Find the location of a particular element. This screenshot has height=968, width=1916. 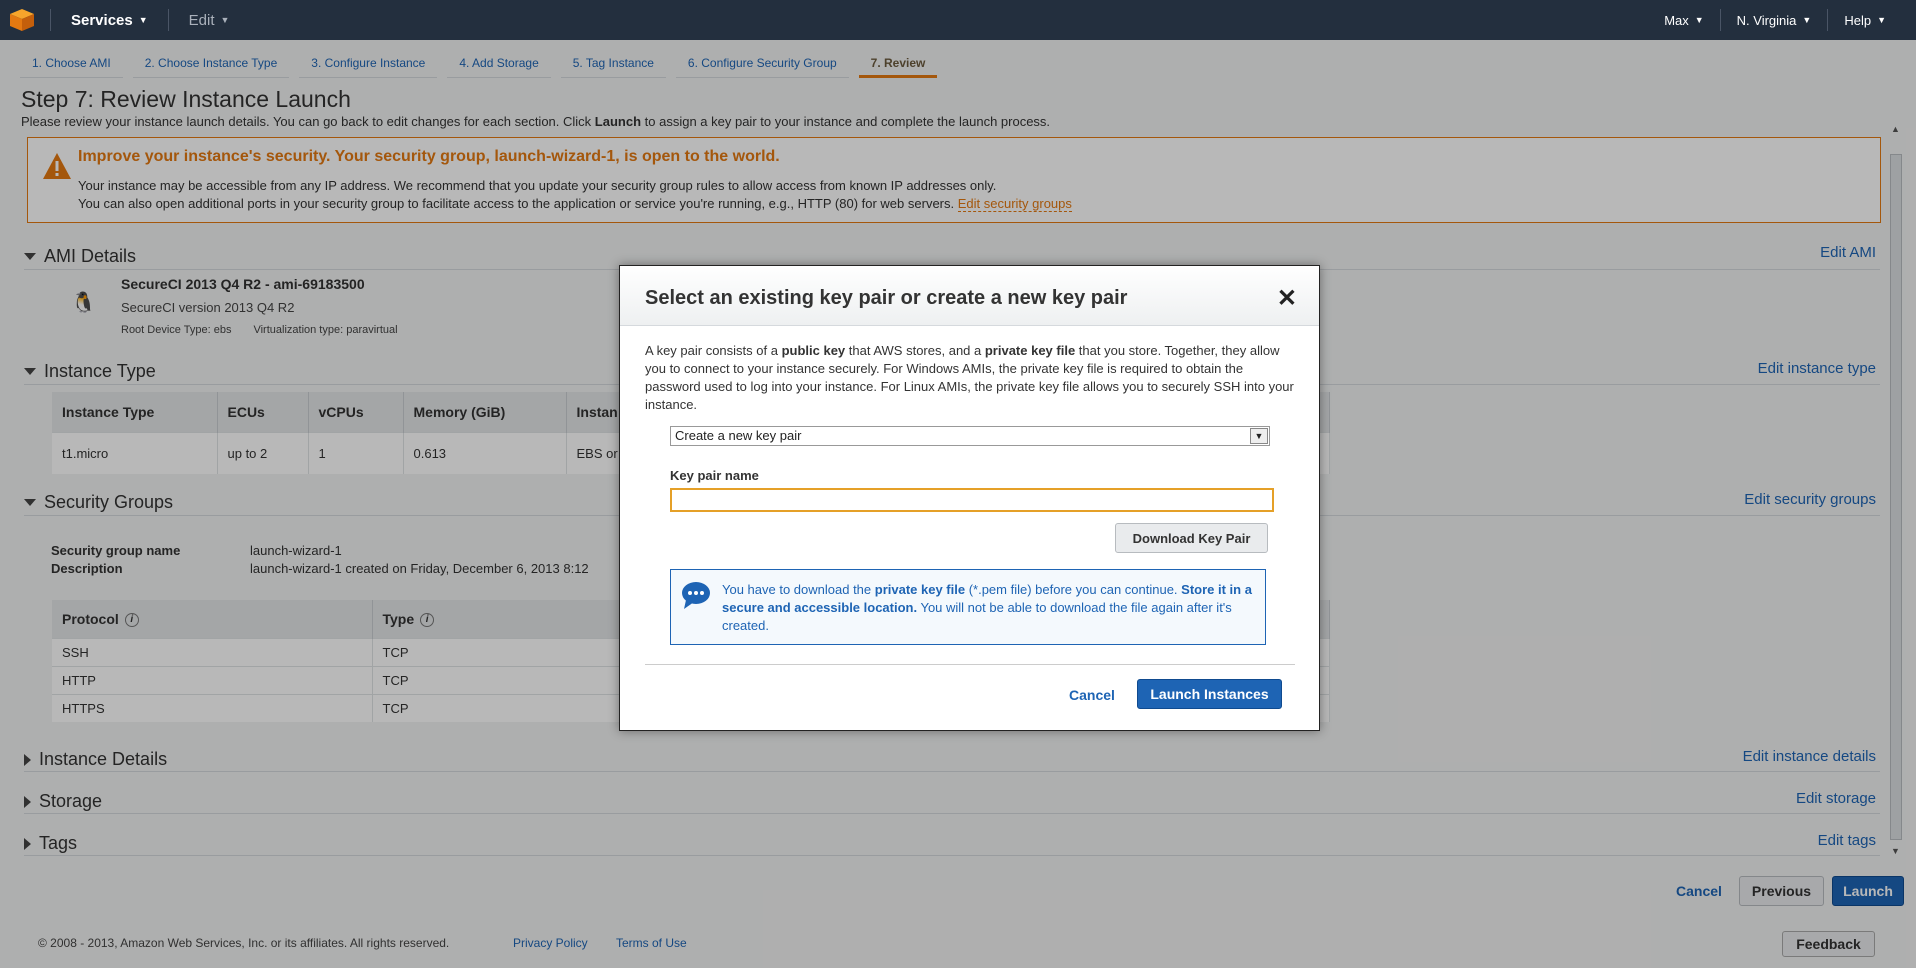

cube-icon is located at coordinates (22, 20).